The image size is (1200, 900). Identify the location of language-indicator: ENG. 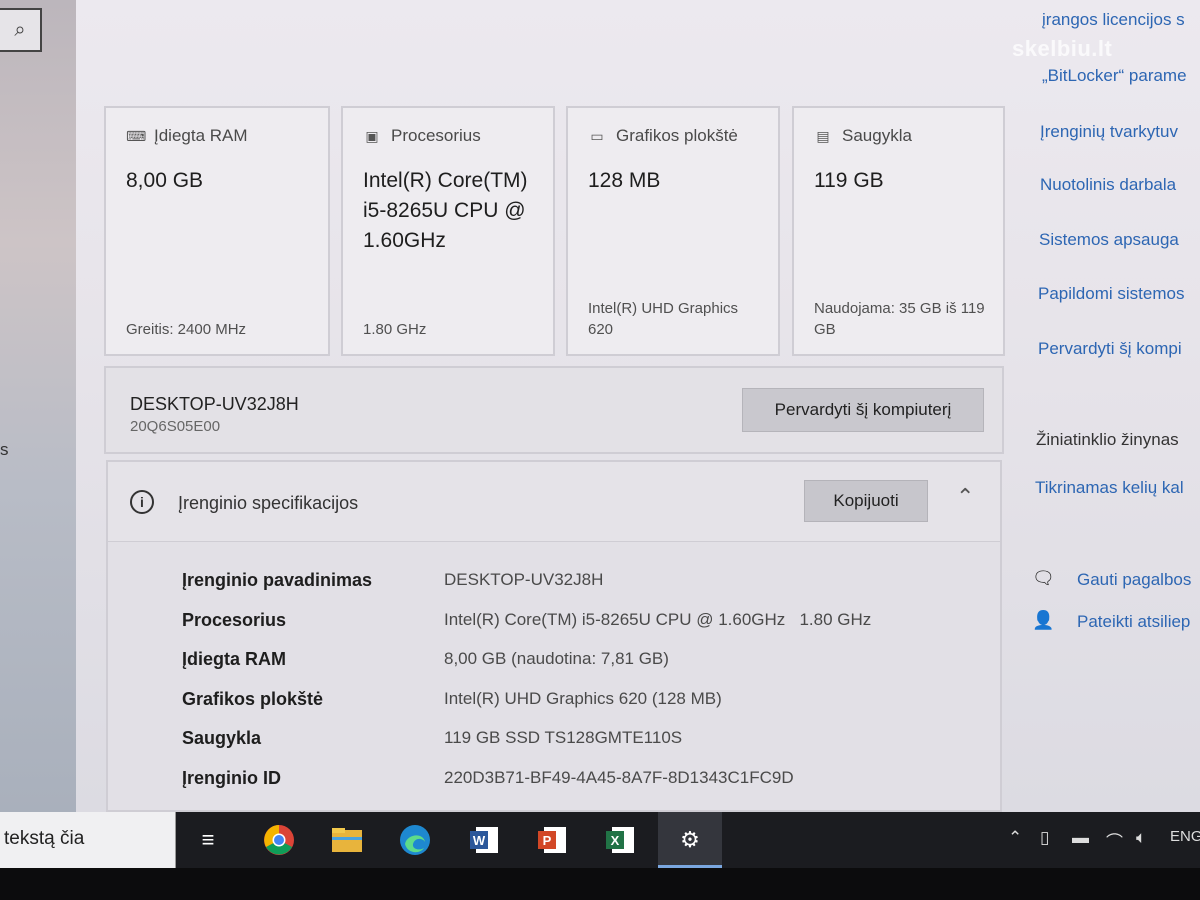
(1185, 836).